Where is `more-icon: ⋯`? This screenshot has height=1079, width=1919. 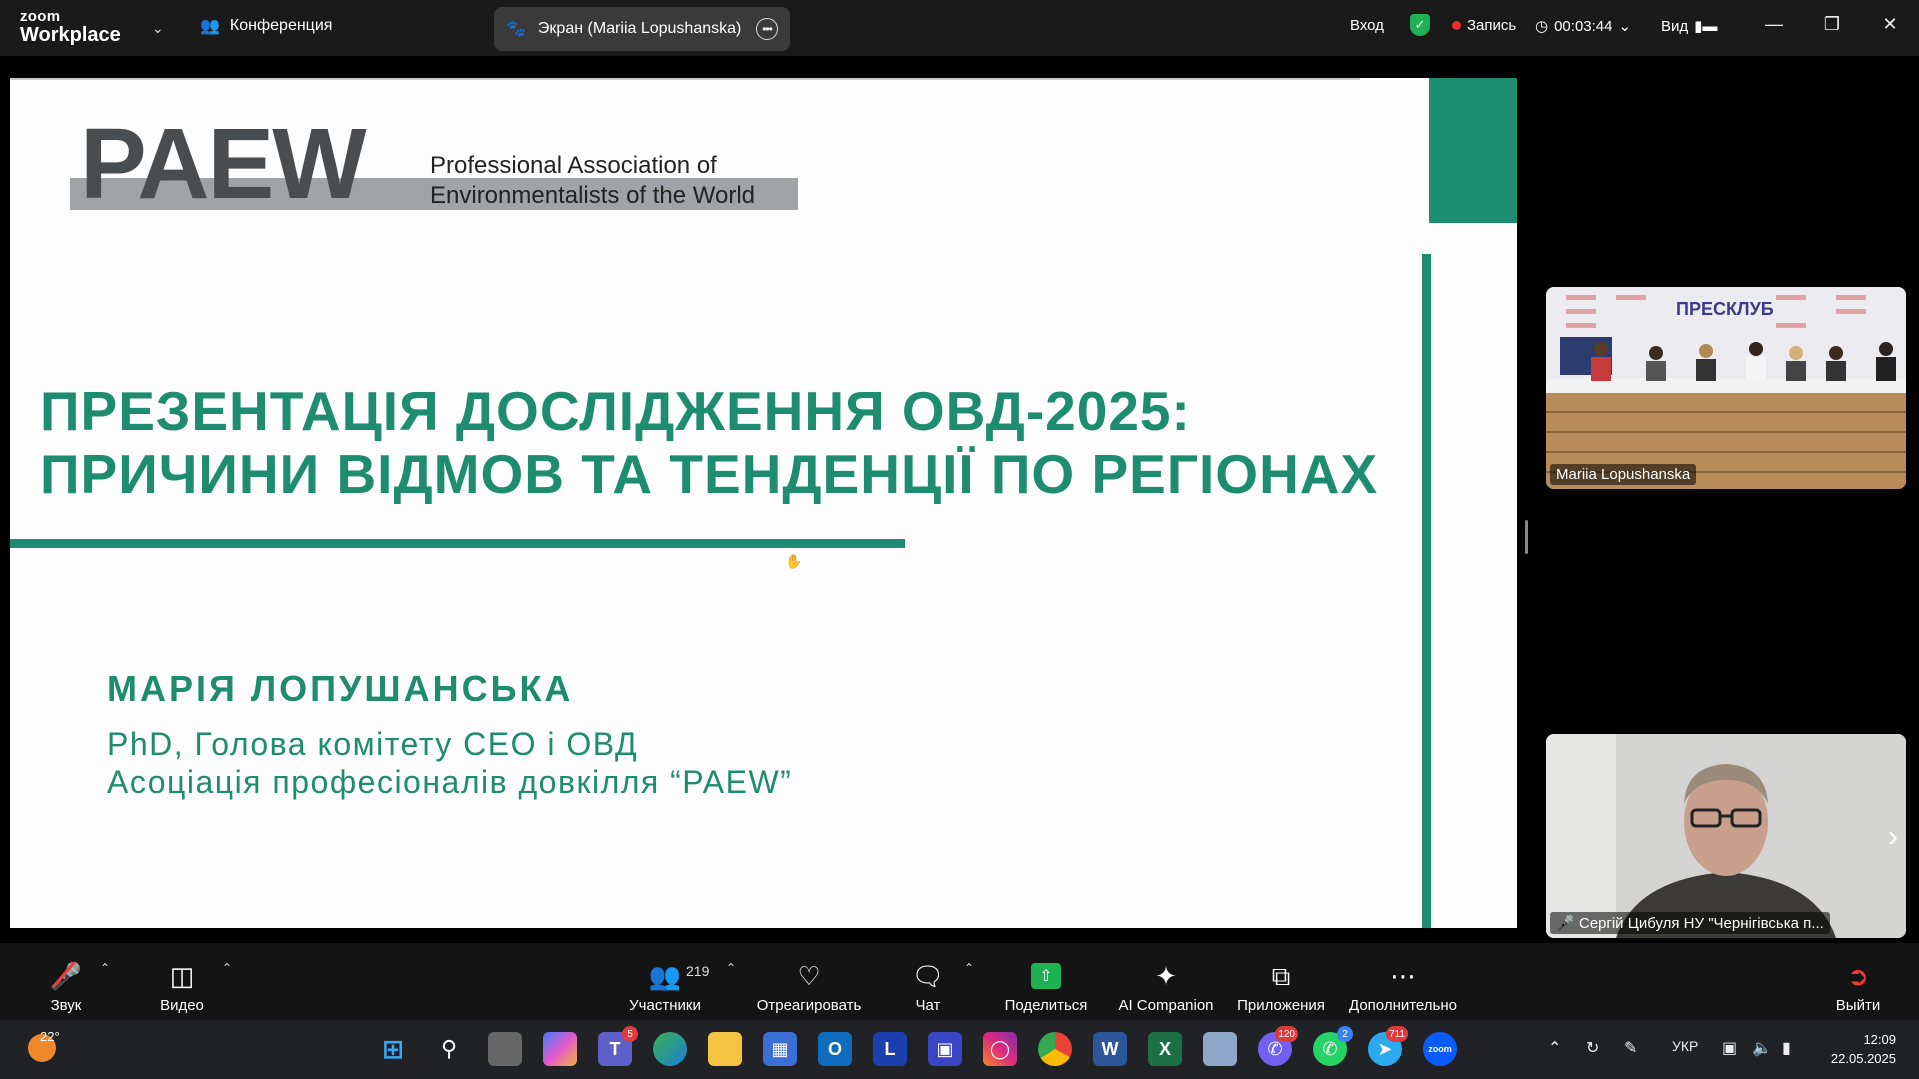 more-icon: ⋯ is located at coordinates (1403, 976).